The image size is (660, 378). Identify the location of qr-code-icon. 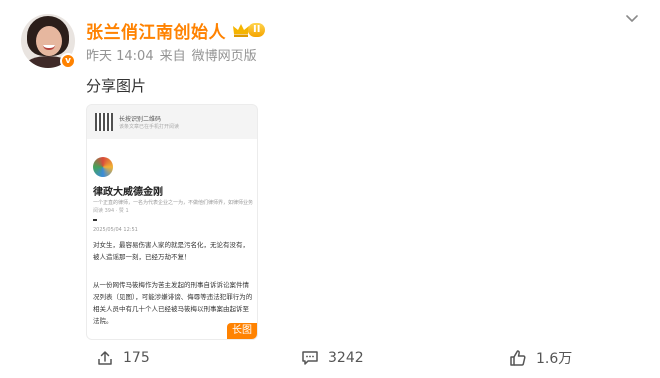
(104, 122).